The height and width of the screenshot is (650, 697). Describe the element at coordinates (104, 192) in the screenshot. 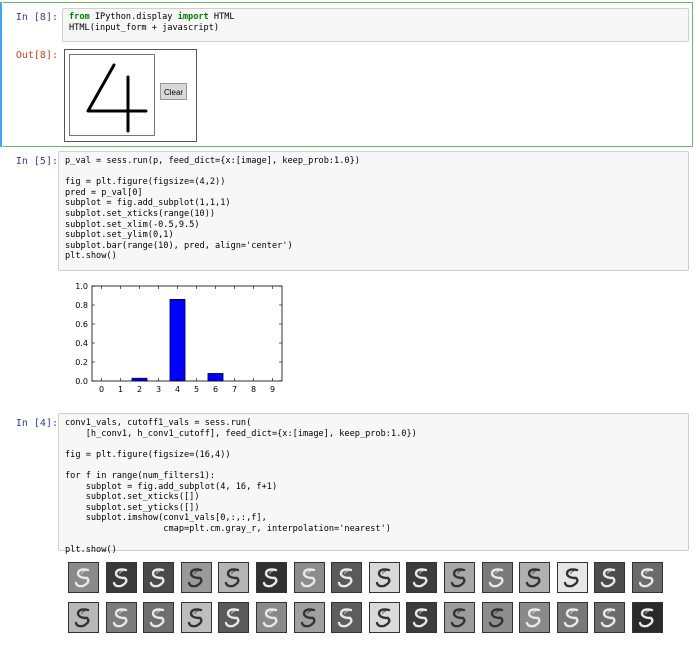

I see `code-line: pred = p_val[0]` at that location.